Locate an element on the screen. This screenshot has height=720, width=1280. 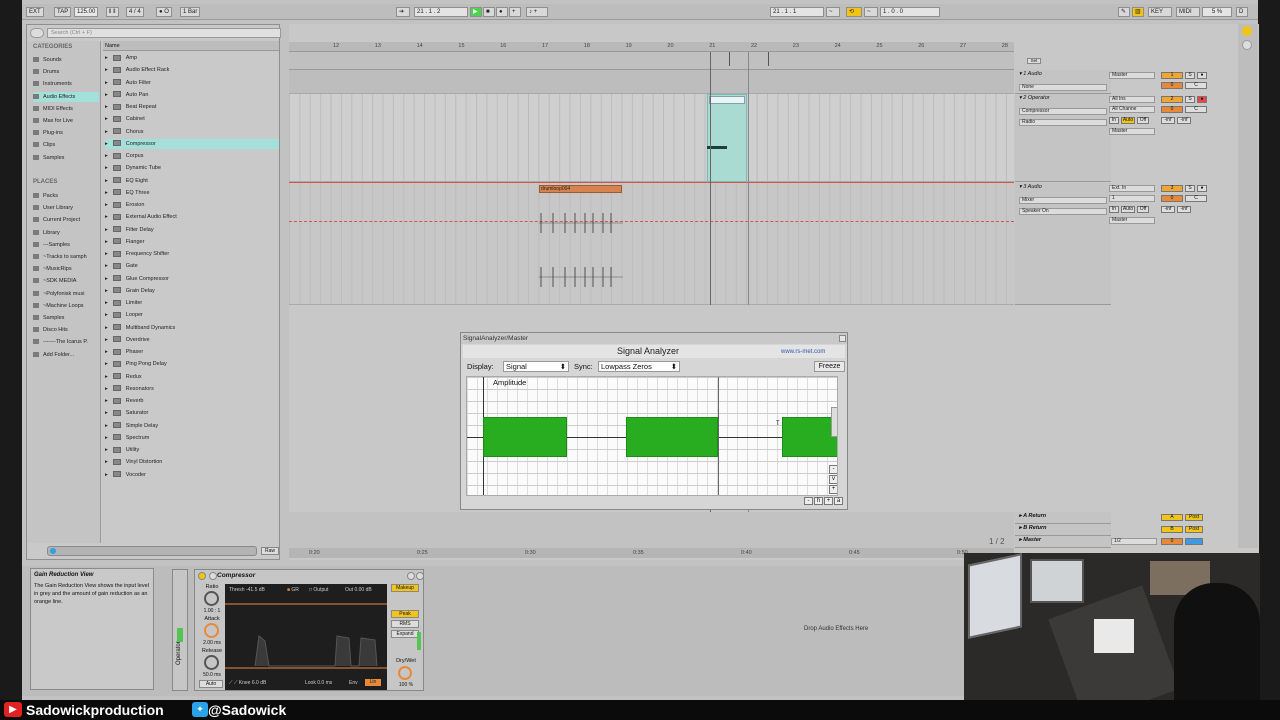
browser-item-glue-compressor: ▸ Glue Compressor is located at coordinates (192, 279).